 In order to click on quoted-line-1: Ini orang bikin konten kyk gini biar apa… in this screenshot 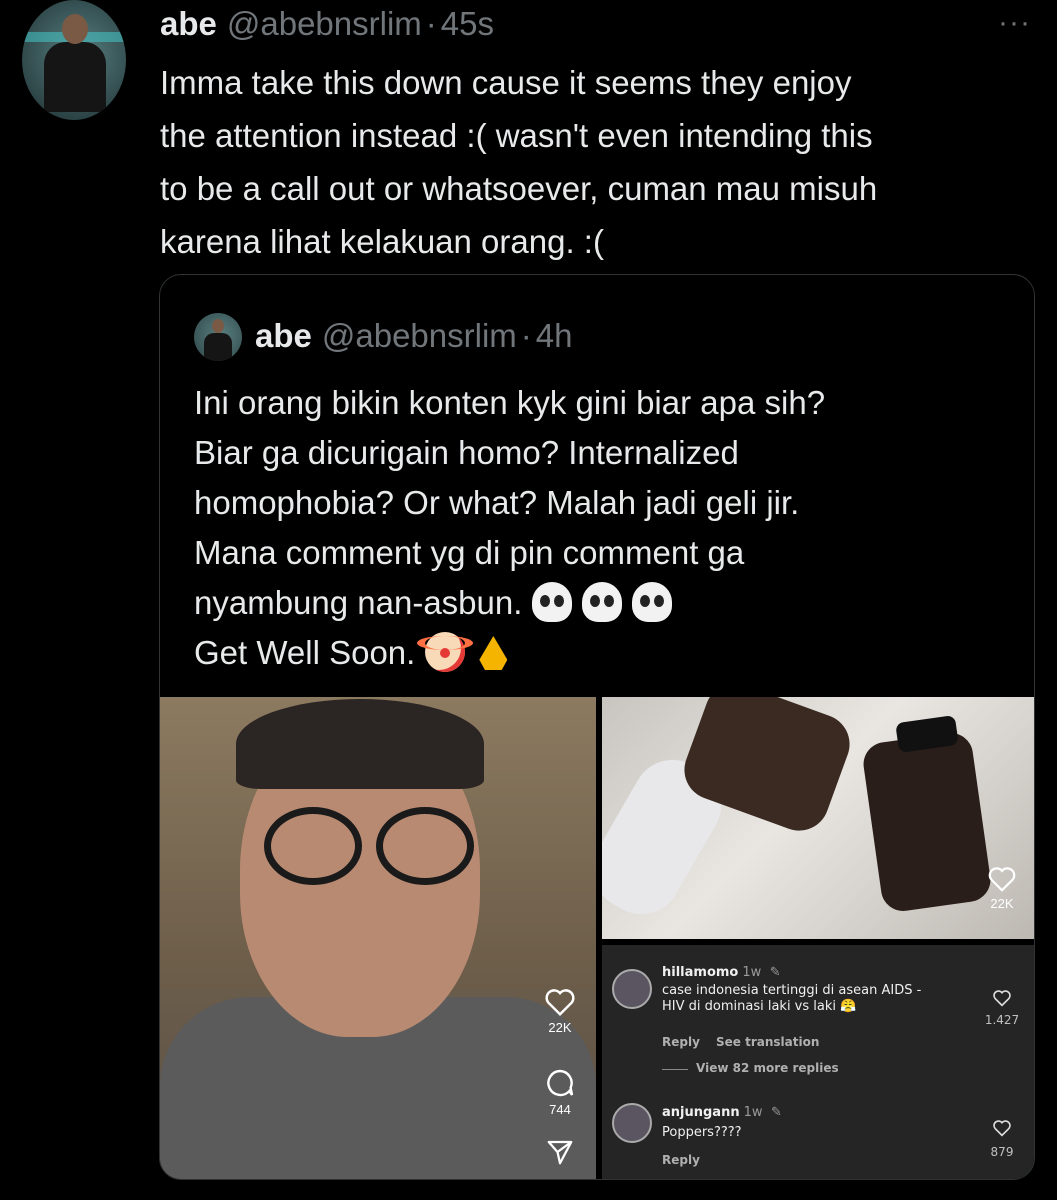, I will do `click(510, 402)`.